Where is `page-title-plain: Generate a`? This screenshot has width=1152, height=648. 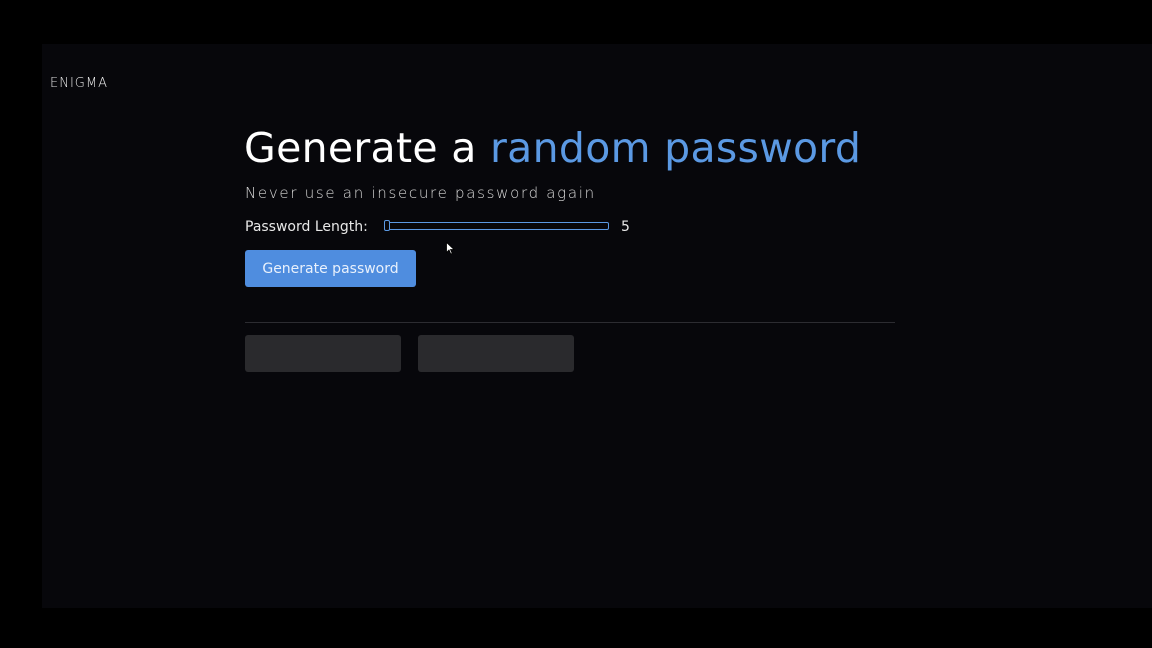 page-title-plain: Generate a is located at coordinates (360, 148).